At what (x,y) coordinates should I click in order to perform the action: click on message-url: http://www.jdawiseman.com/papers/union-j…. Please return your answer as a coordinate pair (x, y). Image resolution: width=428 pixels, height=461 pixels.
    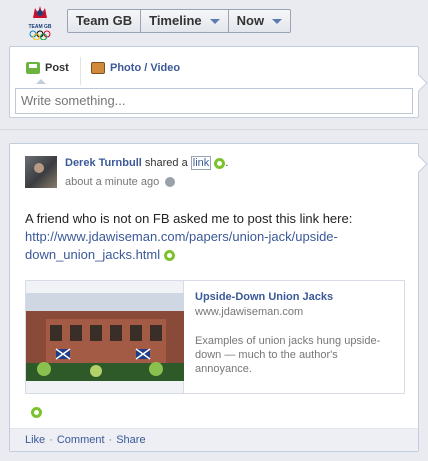
    Looking at the image, I should click on (181, 245).